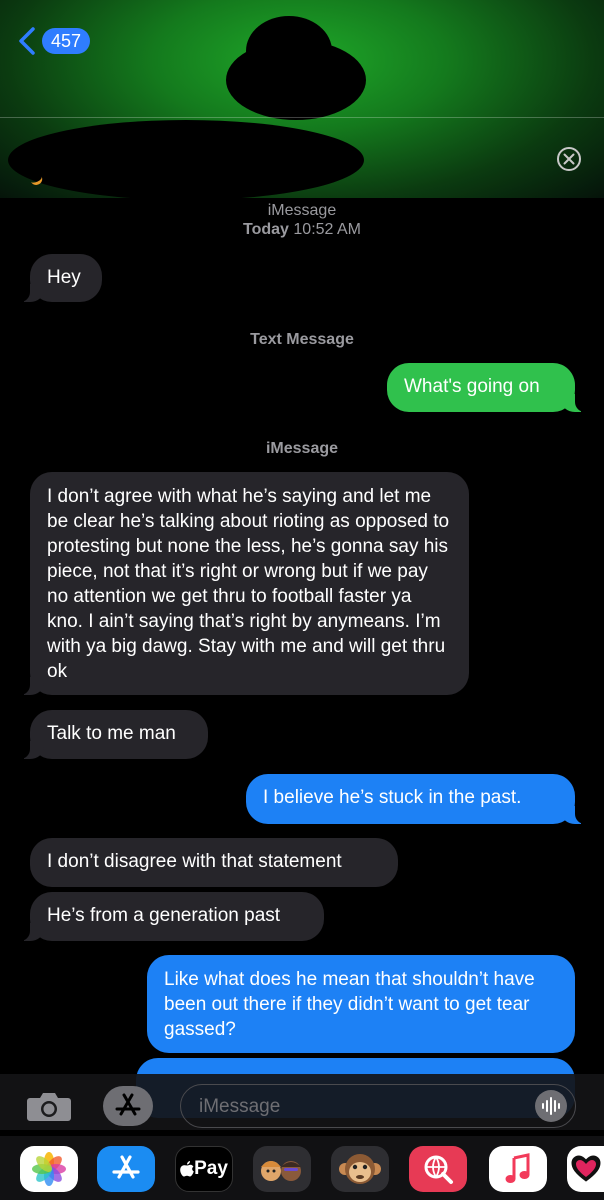  Describe the element at coordinates (27, 41) in the screenshot. I see `chevron-left-icon` at that location.